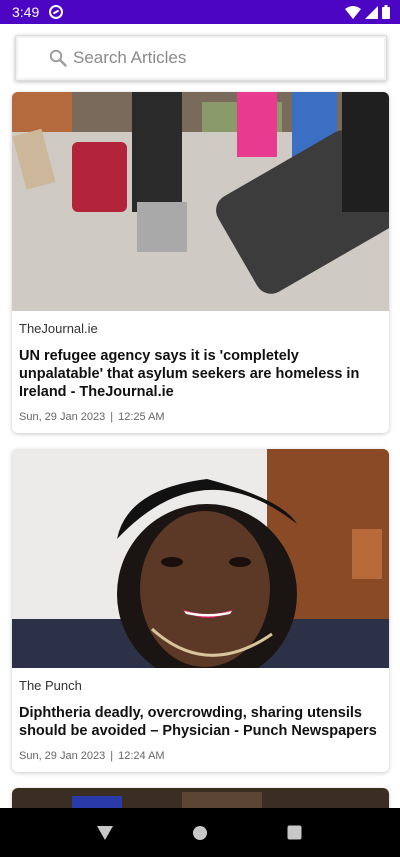  What do you see at coordinates (58, 328) in the screenshot?
I see `article-source: TheJournal.ie` at bounding box center [58, 328].